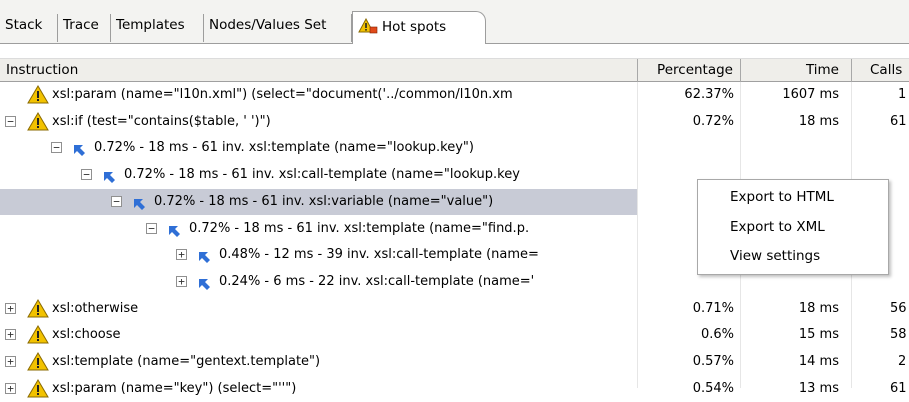 This screenshot has height=402, width=909. Describe the element at coordinates (709, 94) in the screenshot. I see `percentage-cell: 62.37%` at that location.